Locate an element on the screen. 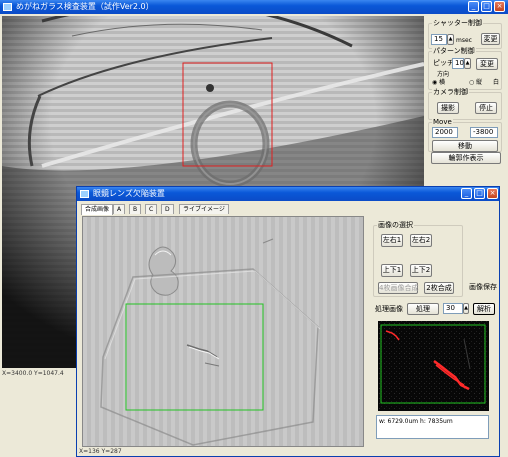 The image size is (508, 457). image-tabs: 合成画像 A B C D ライブイメージ is located at coordinates (191, 210).